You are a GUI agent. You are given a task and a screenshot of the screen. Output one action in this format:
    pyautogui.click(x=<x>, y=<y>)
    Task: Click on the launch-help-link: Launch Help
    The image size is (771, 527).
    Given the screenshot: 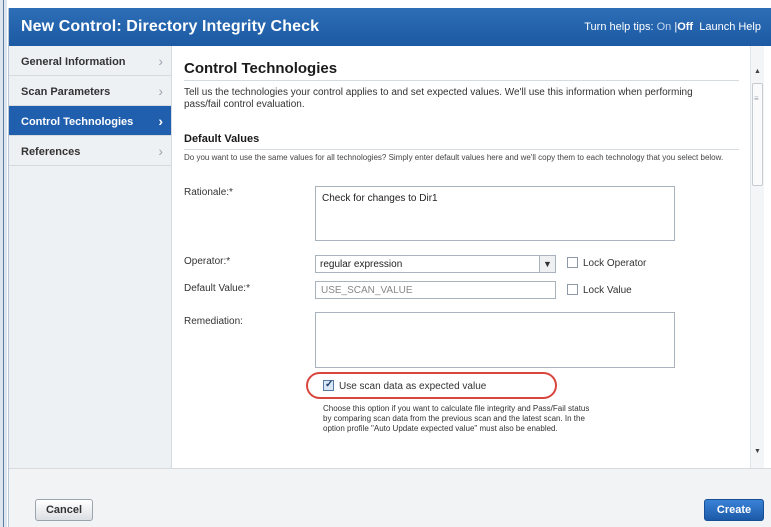 What is the action you would take?
    pyautogui.click(x=730, y=27)
    